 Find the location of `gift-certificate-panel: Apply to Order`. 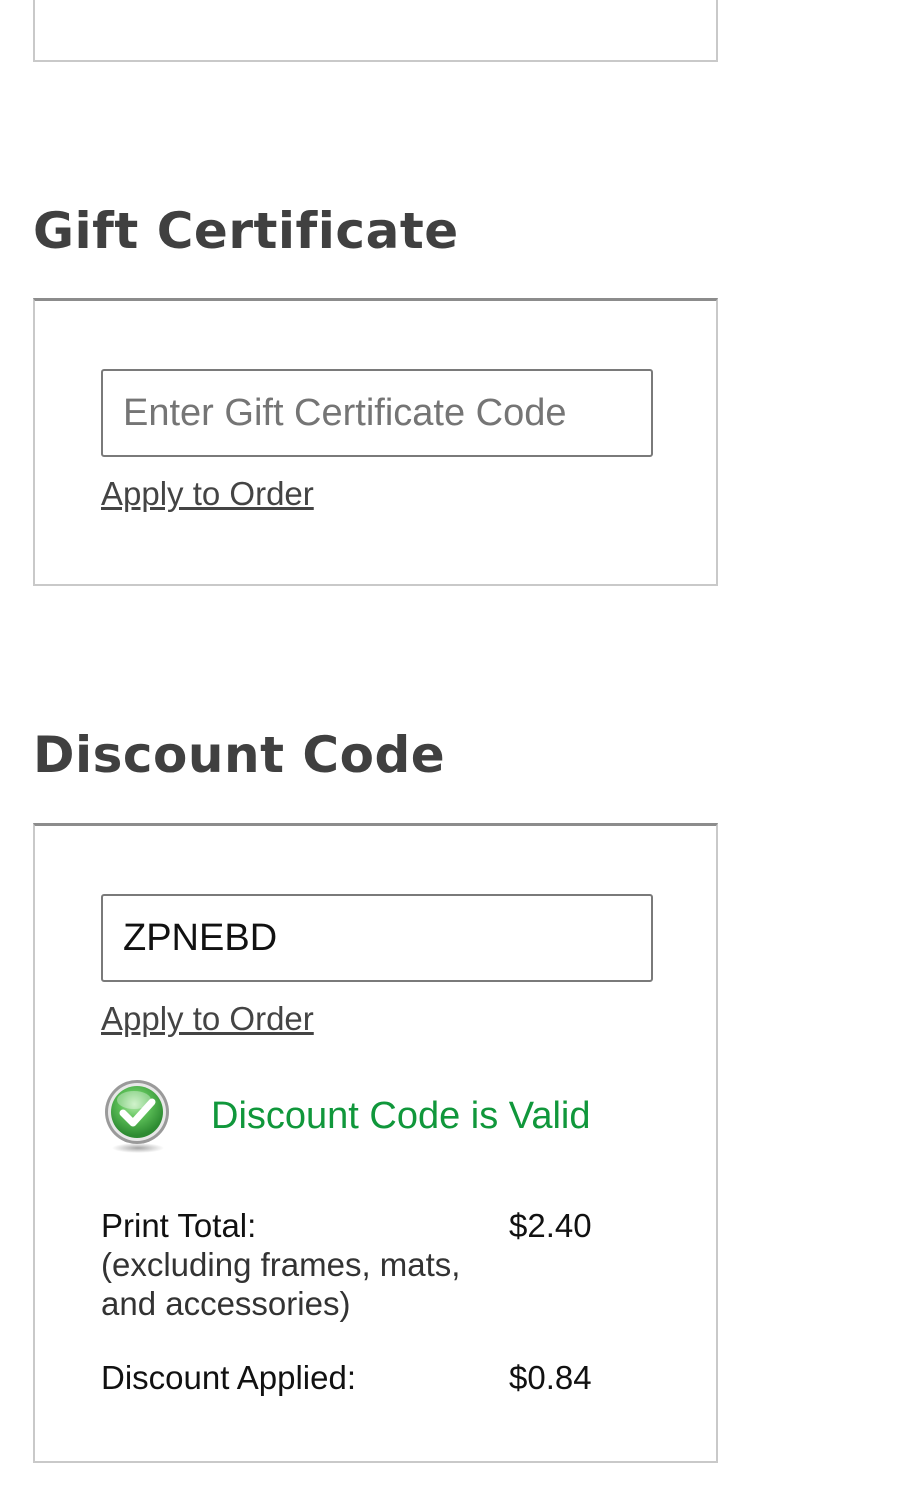

gift-certificate-panel: Apply to Order is located at coordinates (375, 442).